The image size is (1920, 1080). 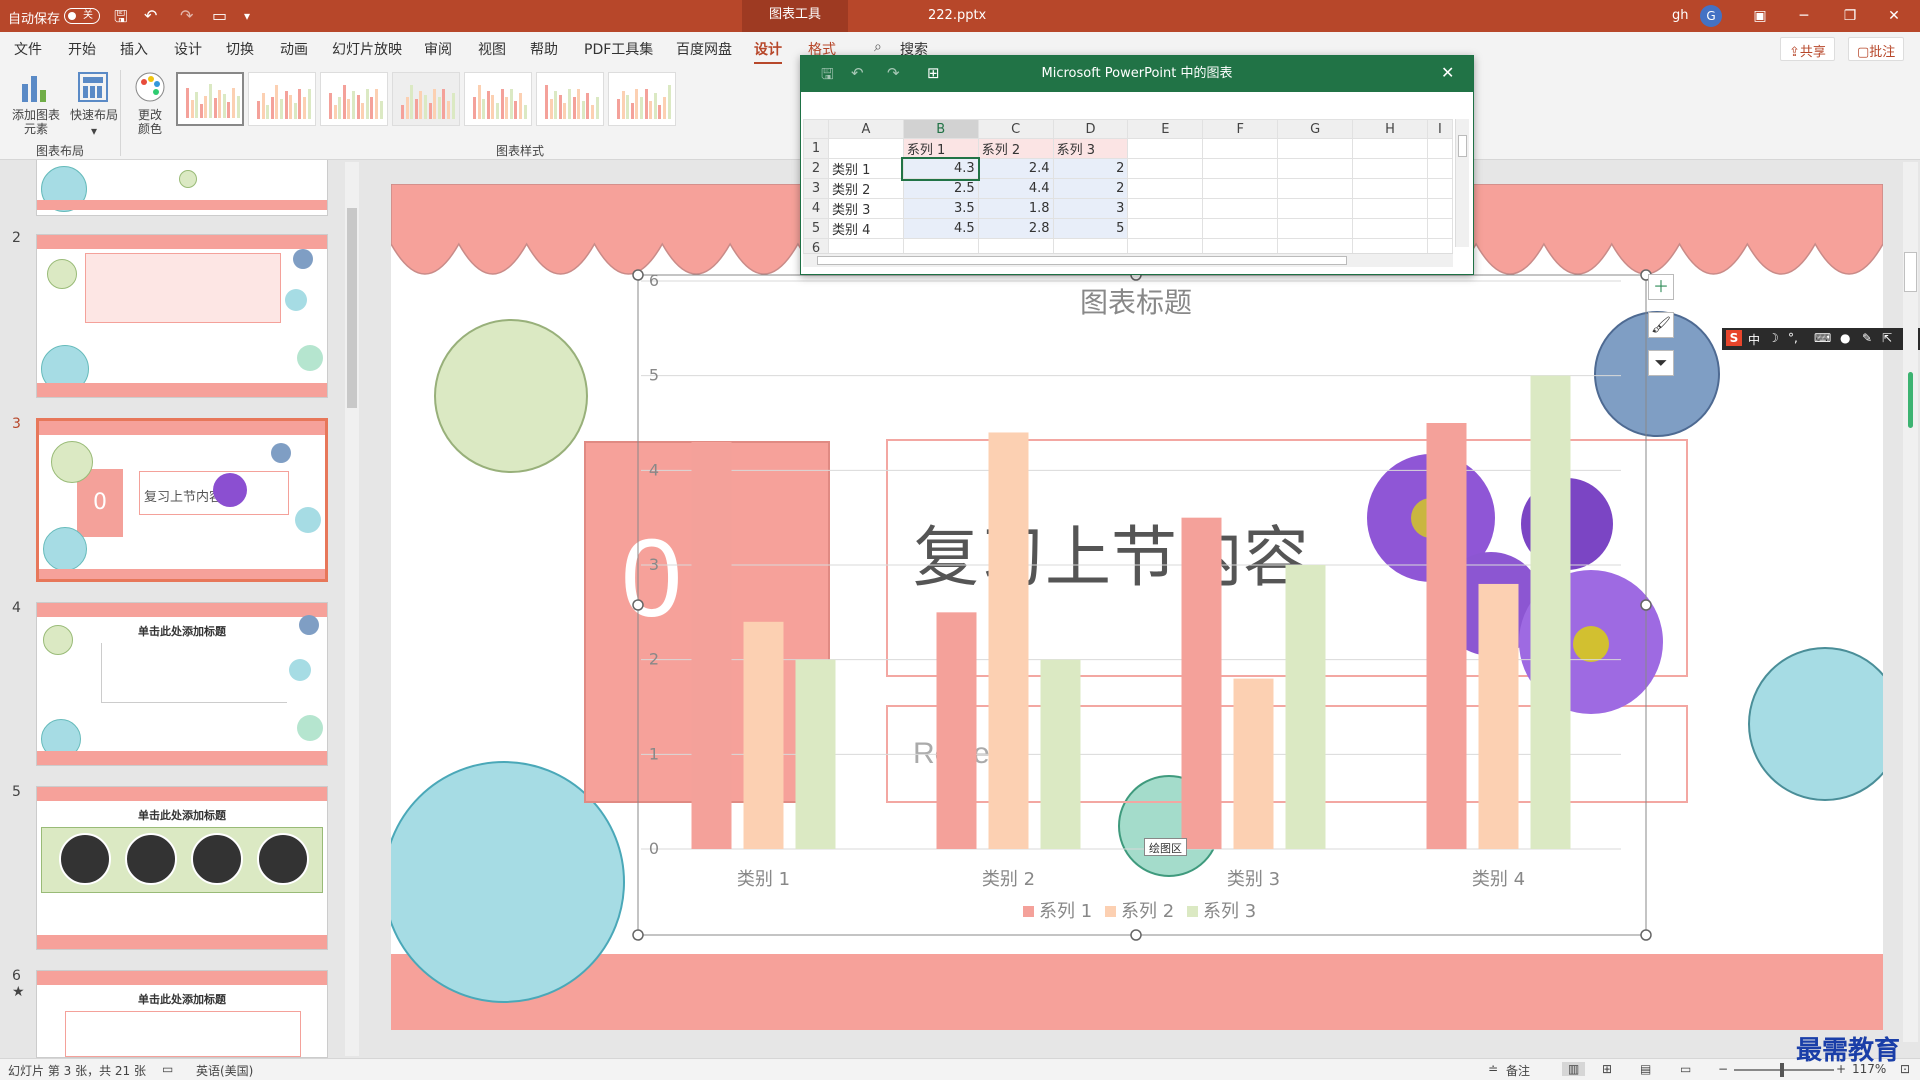 I want to click on excel-vertical-scrollbar, so click(x=1462, y=183).